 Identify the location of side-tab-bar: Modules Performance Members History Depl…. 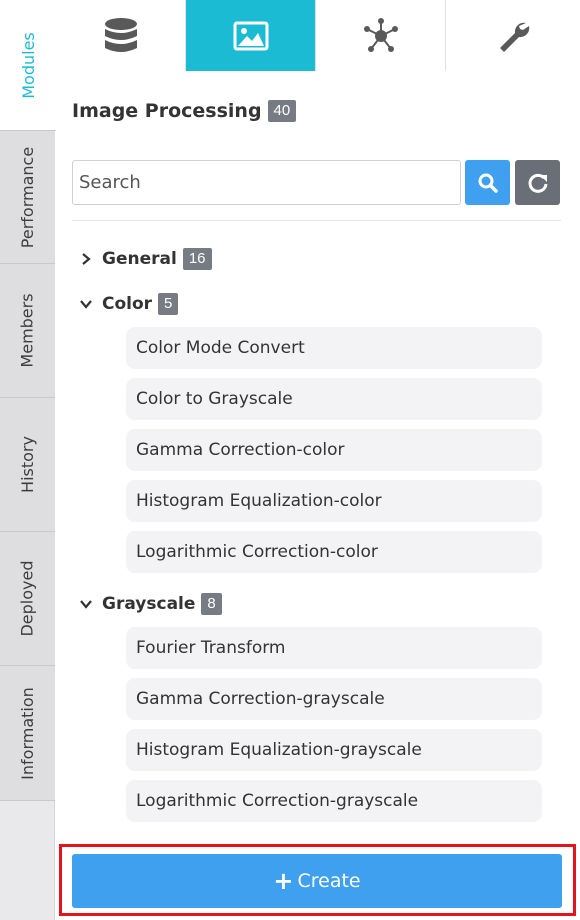
(28, 460).